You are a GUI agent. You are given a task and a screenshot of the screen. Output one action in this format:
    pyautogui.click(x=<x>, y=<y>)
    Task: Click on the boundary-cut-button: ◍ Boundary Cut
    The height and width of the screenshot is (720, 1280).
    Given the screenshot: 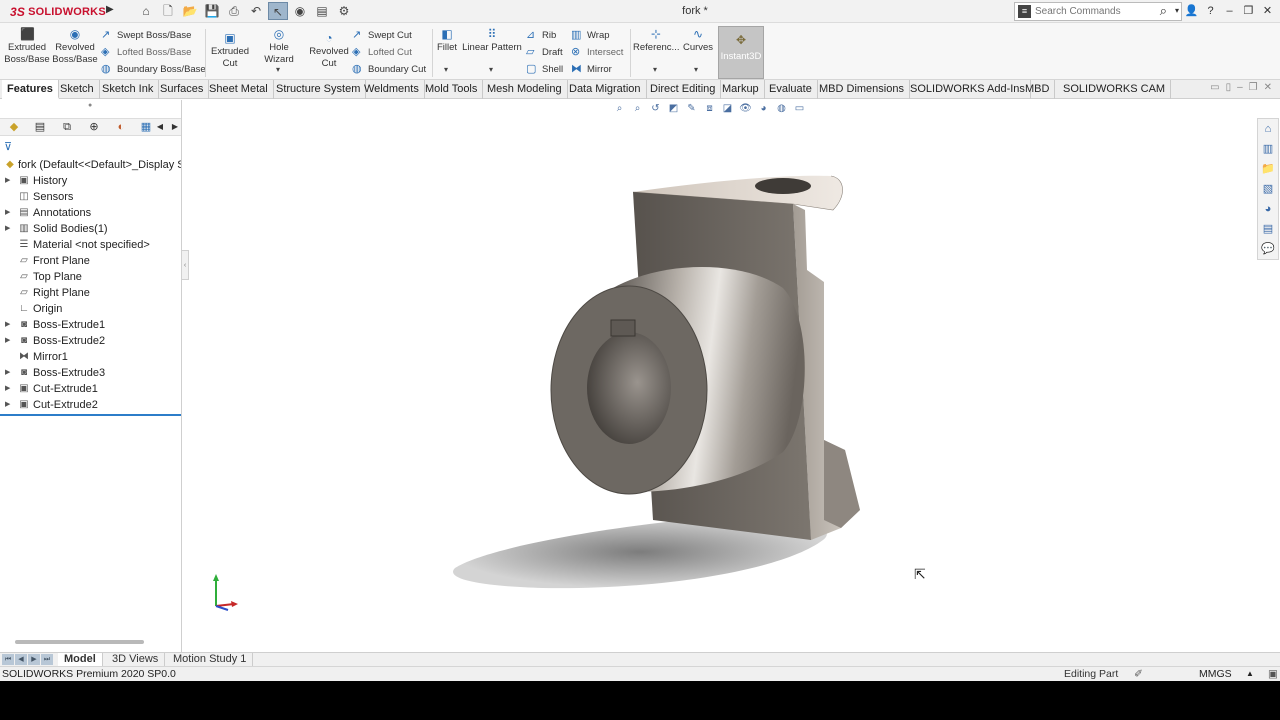 What is the action you would take?
    pyautogui.click(x=389, y=69)
    